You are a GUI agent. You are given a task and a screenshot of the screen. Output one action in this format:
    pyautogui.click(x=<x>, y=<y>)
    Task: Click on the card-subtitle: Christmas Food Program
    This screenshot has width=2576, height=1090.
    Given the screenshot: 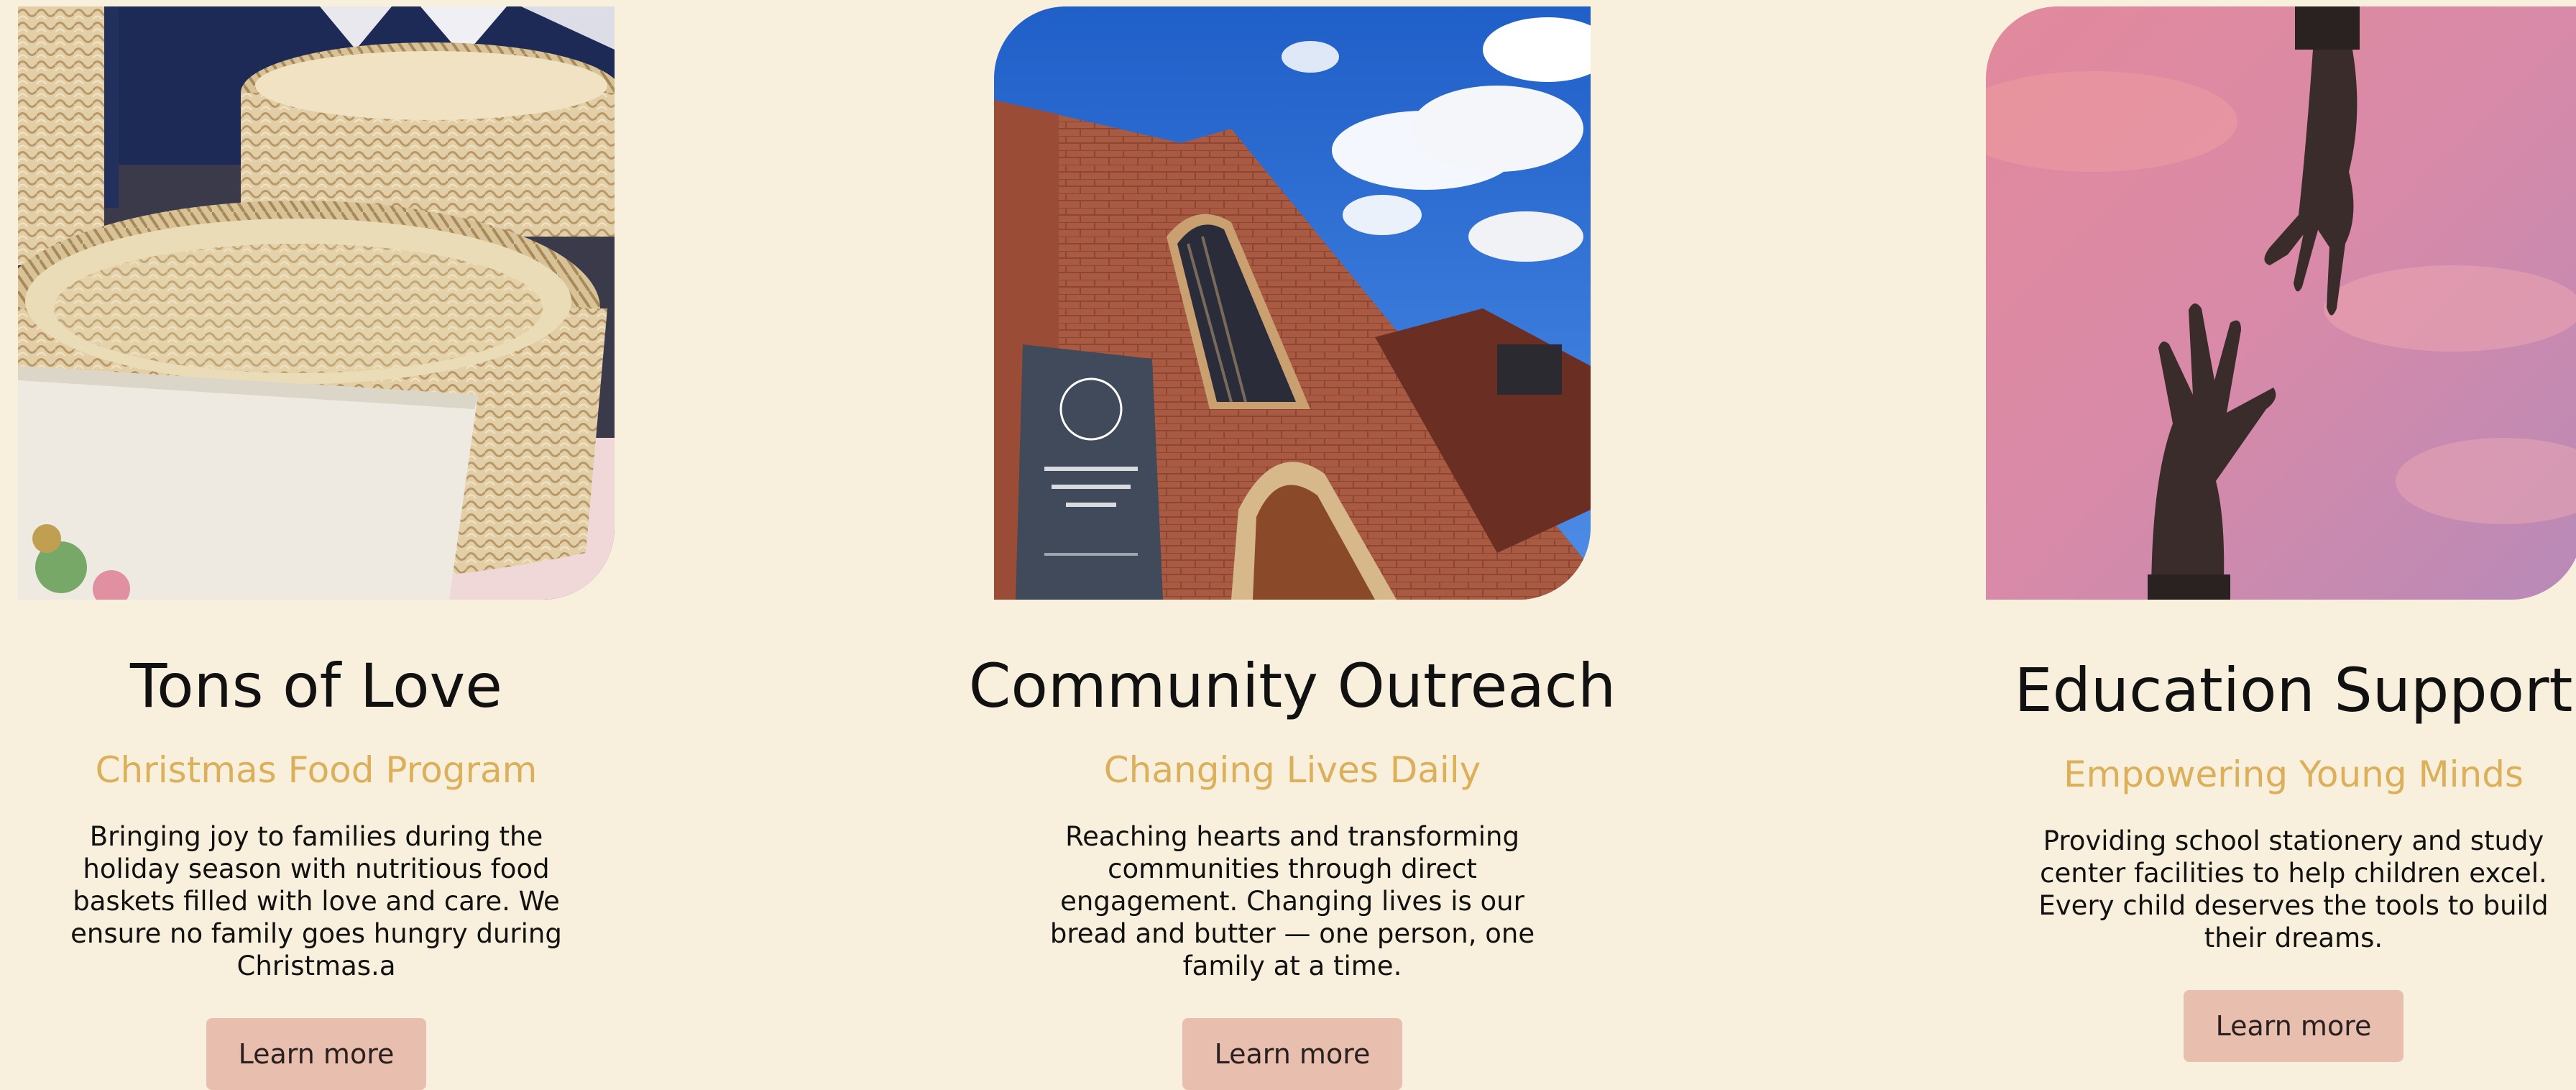 What is the action you would take?
    pyautogui.click(x=316, y=769)
    